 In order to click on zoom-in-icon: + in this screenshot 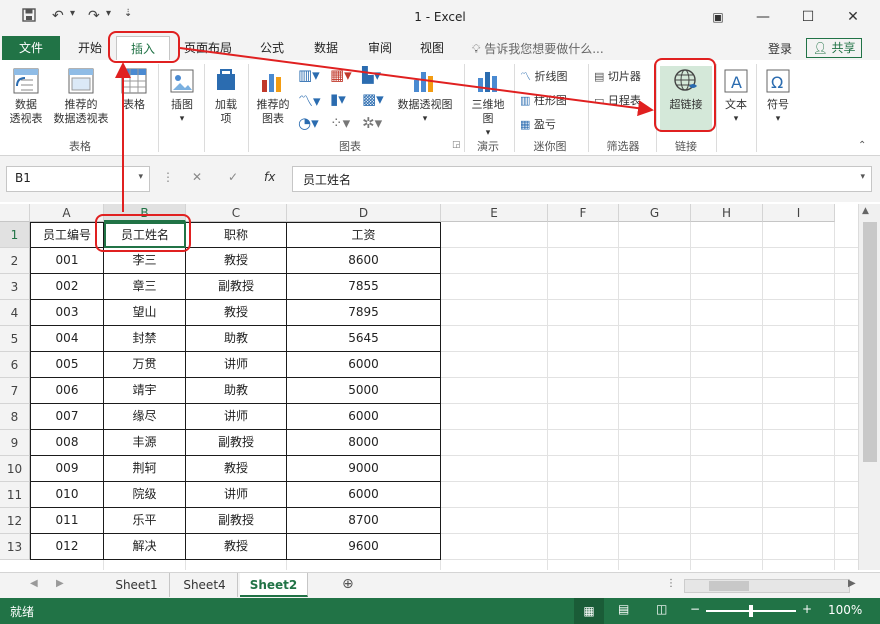, I will do `click(807, 609)`.